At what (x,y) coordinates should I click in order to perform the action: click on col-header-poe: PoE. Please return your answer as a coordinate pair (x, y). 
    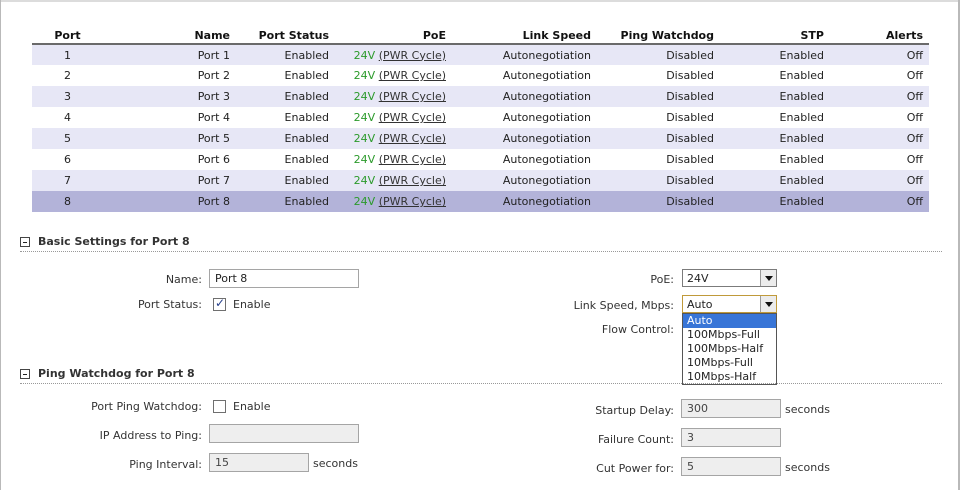
    Looking at the image, I should click on (393, 36).